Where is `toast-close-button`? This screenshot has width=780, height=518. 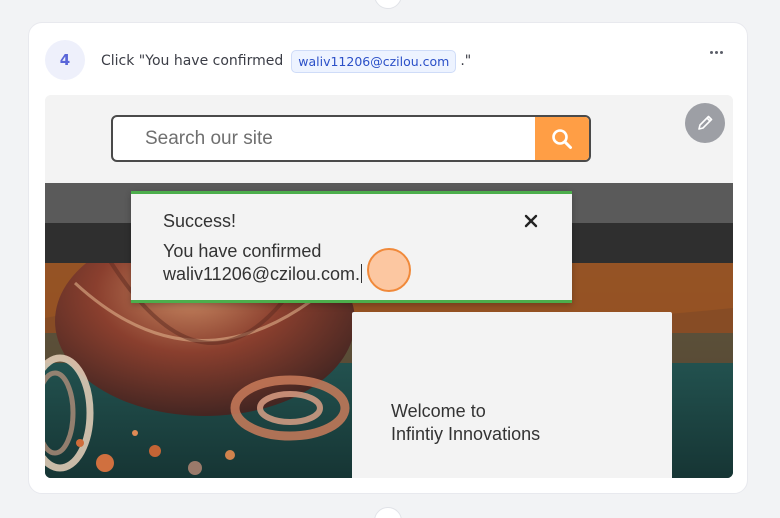 toast-close-button is located at coordinates (531, 221).